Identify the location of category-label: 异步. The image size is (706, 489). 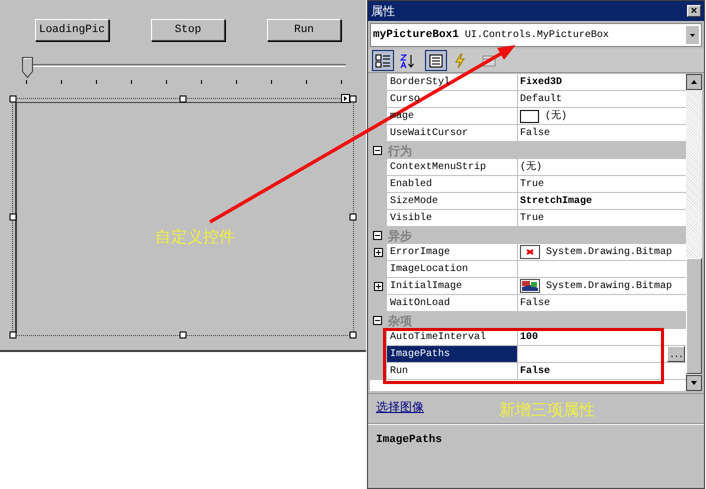
(400, 236).